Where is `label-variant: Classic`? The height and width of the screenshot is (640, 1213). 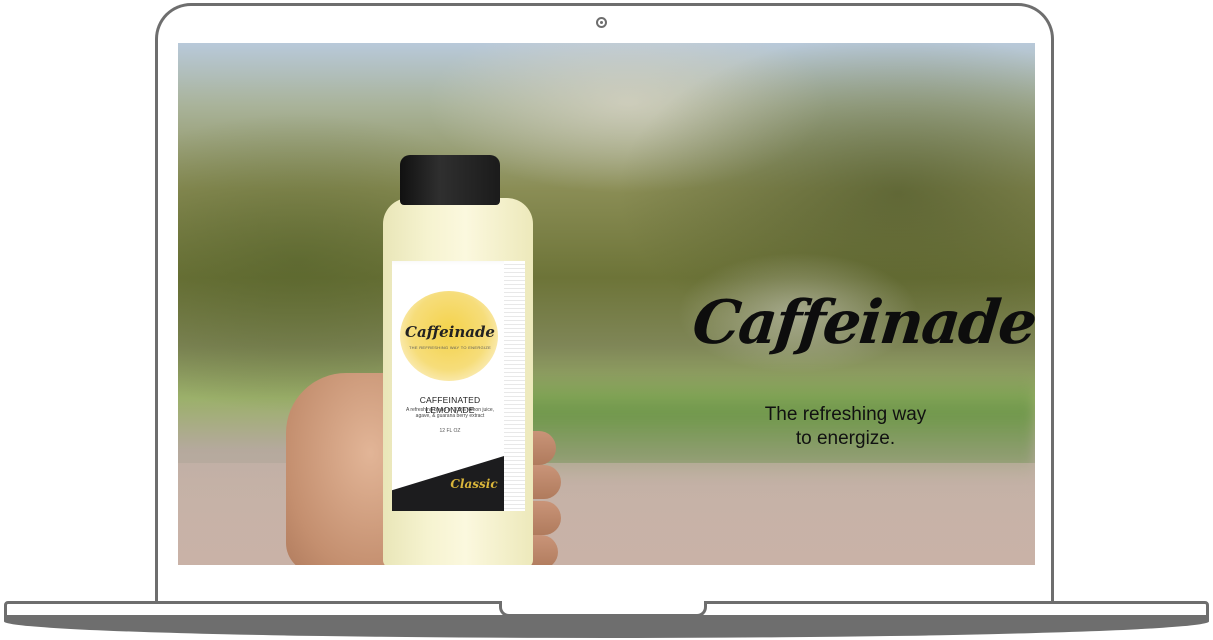
label-variant: Classic is located at coordinates (474, 484).